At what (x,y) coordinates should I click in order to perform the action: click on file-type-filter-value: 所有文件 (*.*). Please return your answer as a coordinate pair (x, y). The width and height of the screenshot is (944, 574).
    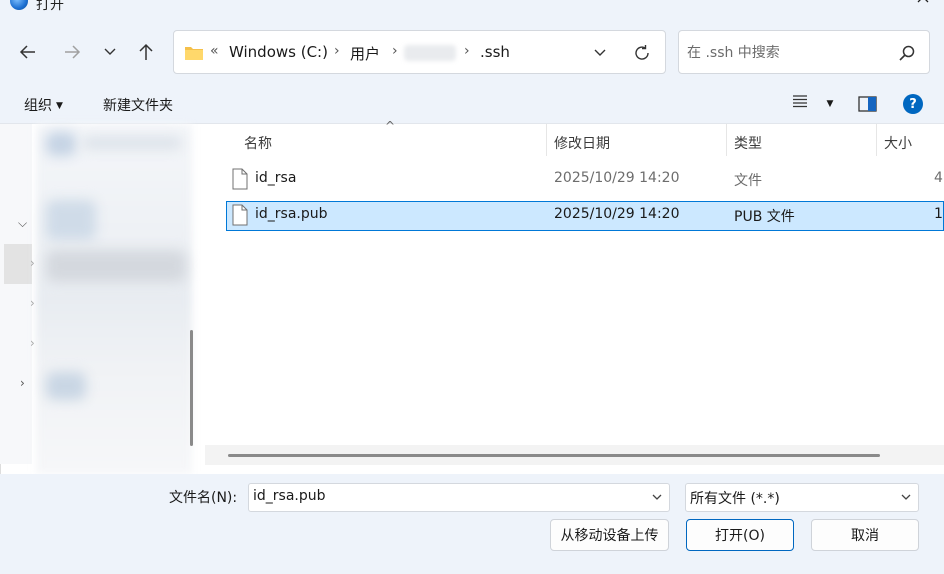
    Looking at the image, I should click on (735, 499).